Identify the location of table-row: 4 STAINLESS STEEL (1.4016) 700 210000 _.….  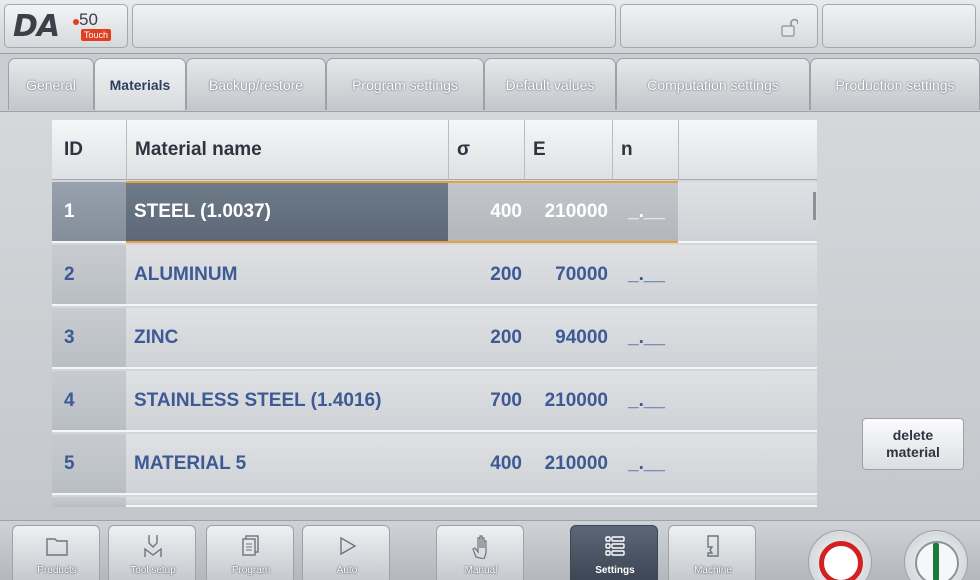
(434, 401).